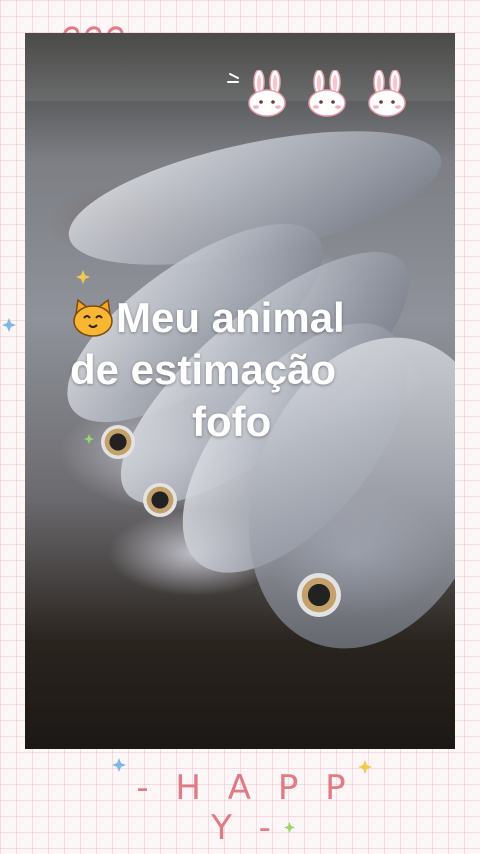 This screenshot has width=480, height=854. What do you see at coordinates (232, 421) in the screenshot?
I see `title-line-3: fofo` at bounding box center [232, 421].